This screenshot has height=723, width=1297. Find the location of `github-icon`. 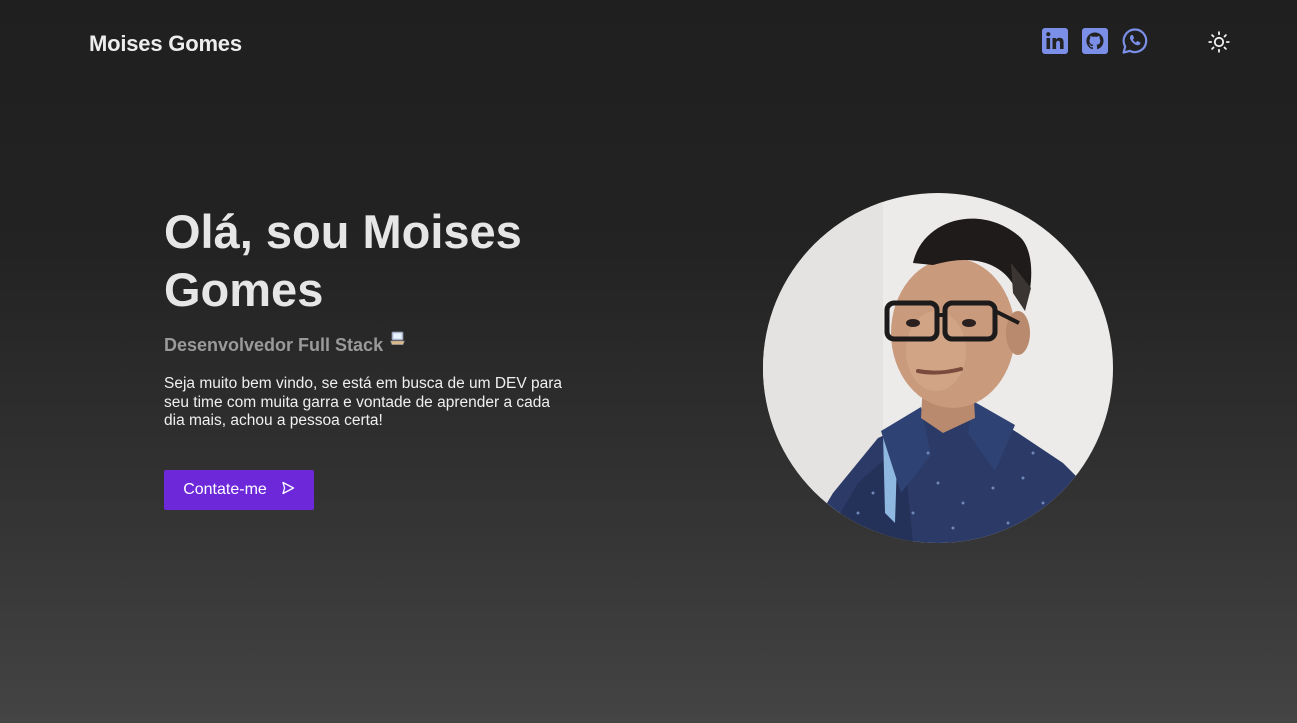

github-icon is located at coordinates (1095, 41).